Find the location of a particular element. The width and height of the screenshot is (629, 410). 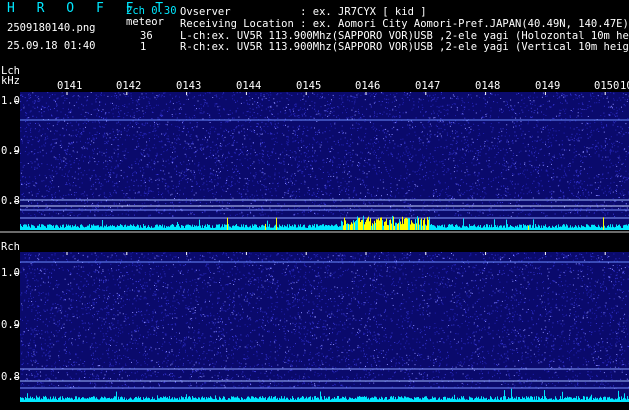

datetime-label: 25.09.18 01:40 is located at coordinates (51, 46).